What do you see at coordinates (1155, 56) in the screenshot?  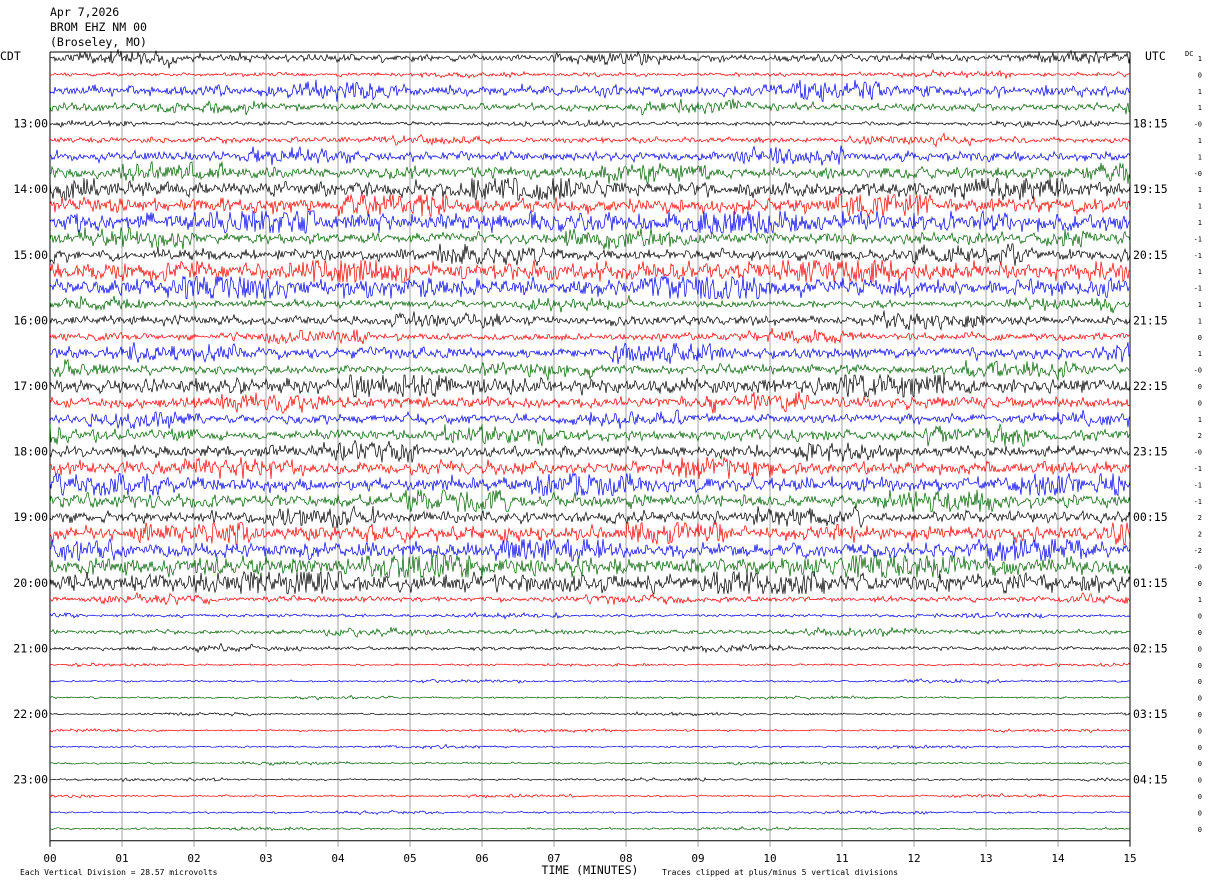 I see `right-zone-label: UTC` at bounding box center [1155, 56].